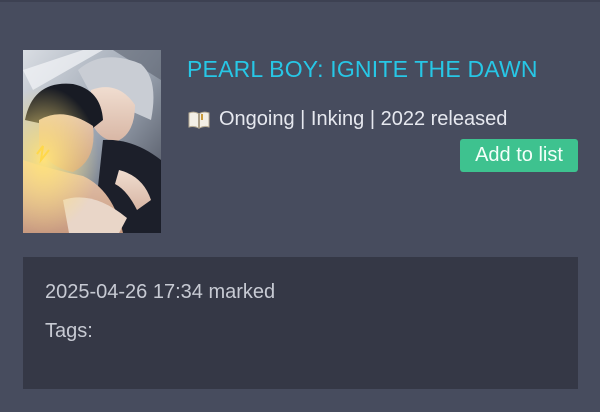 Image resolution: width=600 pixels, height=412 pixels. Describe the element at coordinates (363, 119) in the screenshot. I see `entry-status-text: Ongoing | Inking | 2022 released` at that location.